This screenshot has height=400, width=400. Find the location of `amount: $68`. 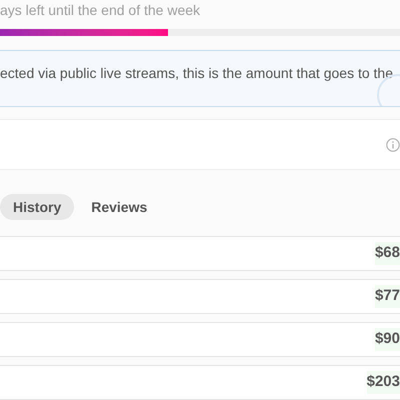

amount: $68 is located at coordinates (387, 253).